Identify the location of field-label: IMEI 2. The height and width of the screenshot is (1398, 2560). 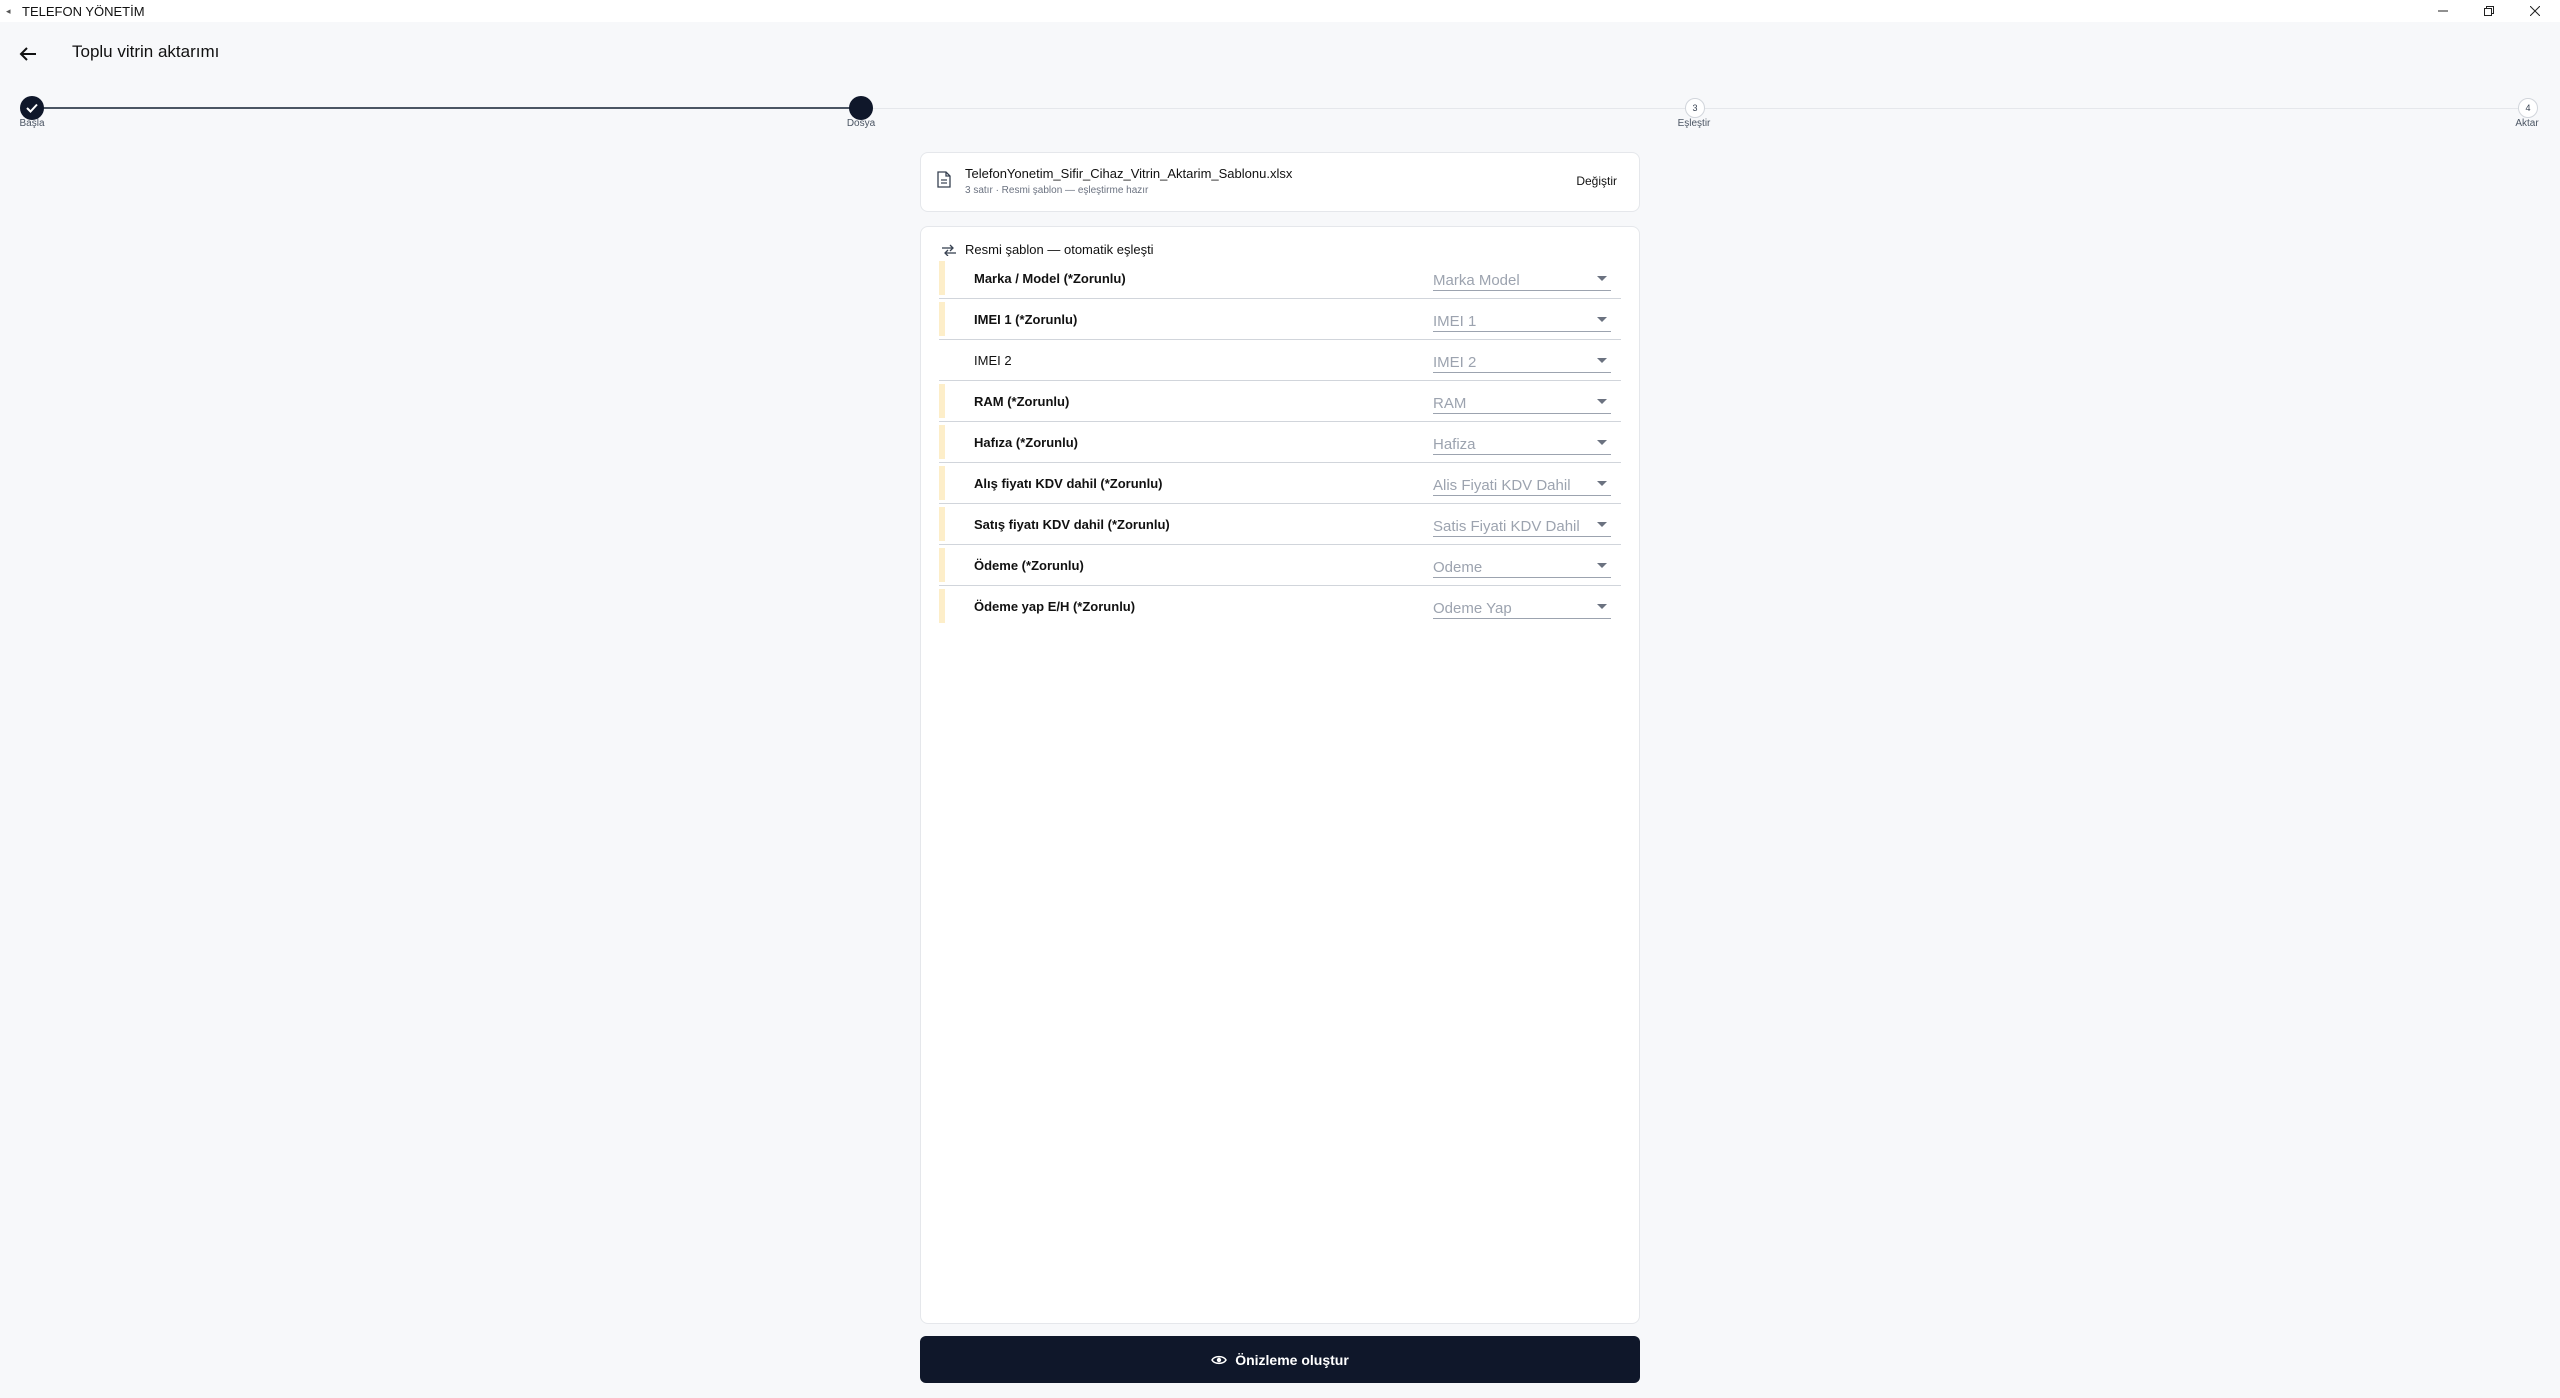
(993, 360).